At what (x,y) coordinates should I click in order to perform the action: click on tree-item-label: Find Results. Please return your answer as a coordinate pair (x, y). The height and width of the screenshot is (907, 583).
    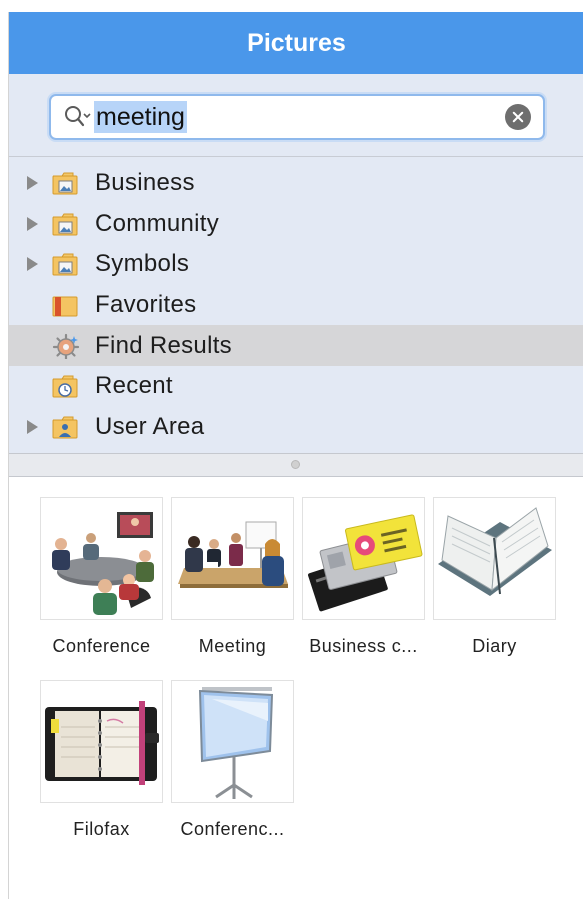
    Looking at the image, I should click on (163, 345).